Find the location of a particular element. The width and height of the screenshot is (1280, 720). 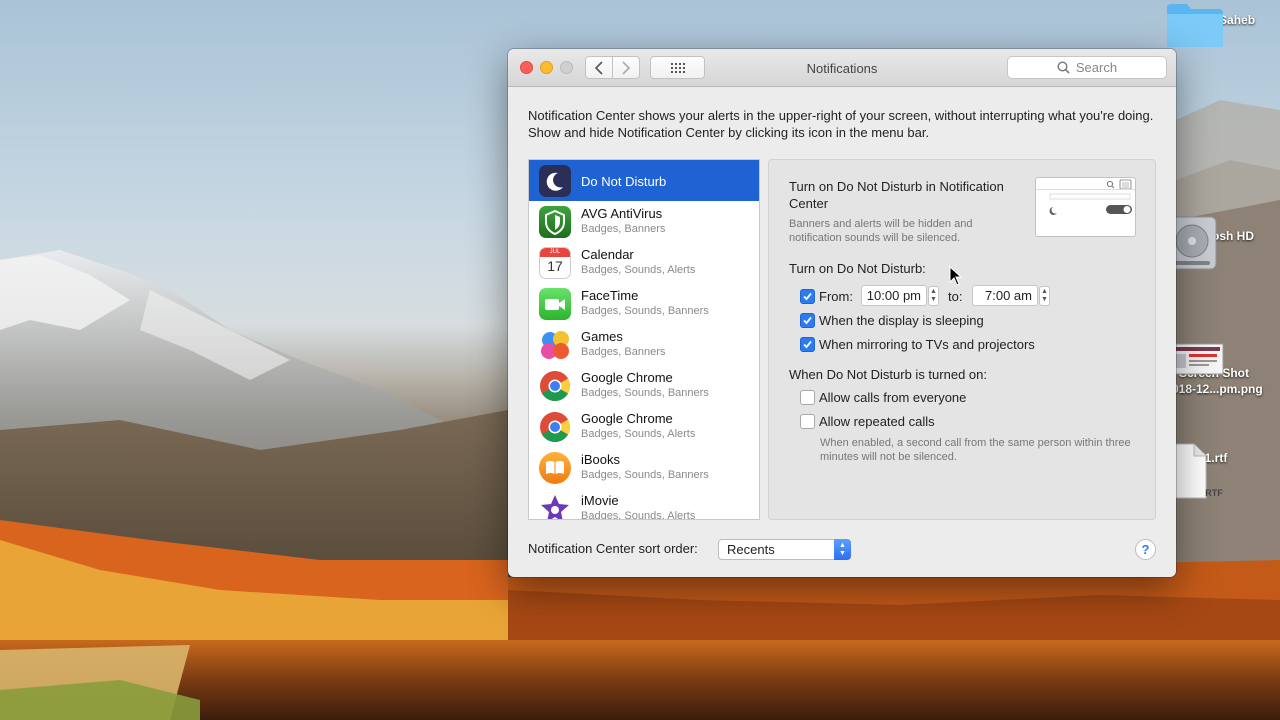

app-name: Do Not Disturb is located at coordinates (624, 181).